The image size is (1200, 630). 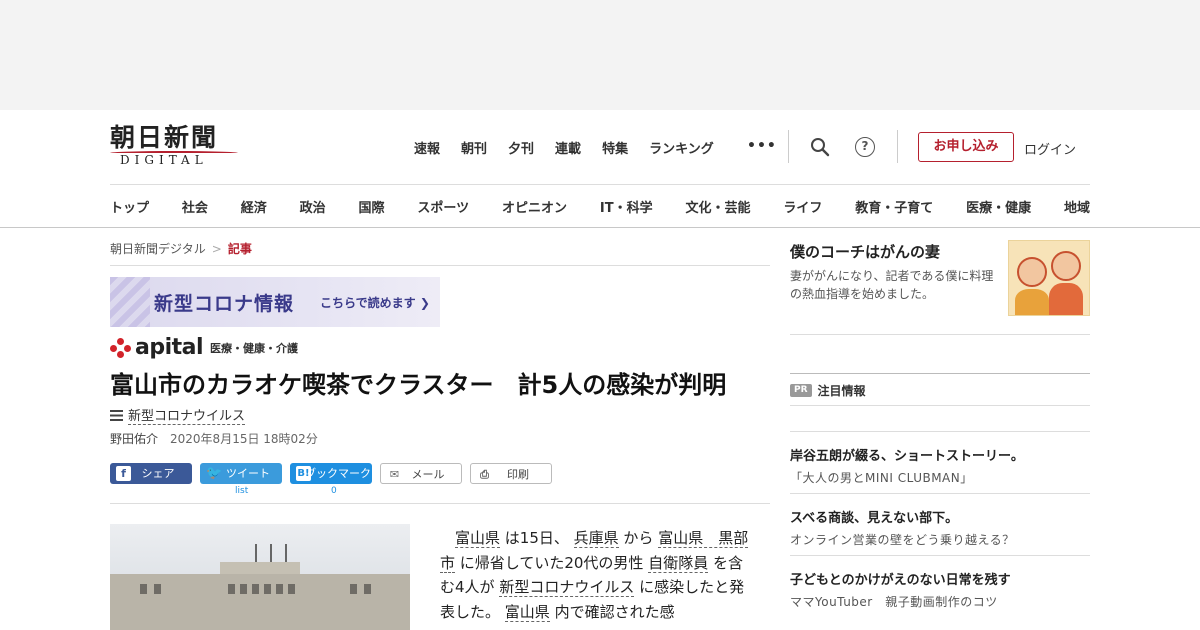 I want to click on corona-info-banner: 新型コロナ情報 こちらで読めます ❯, so click(x=275, y=302).